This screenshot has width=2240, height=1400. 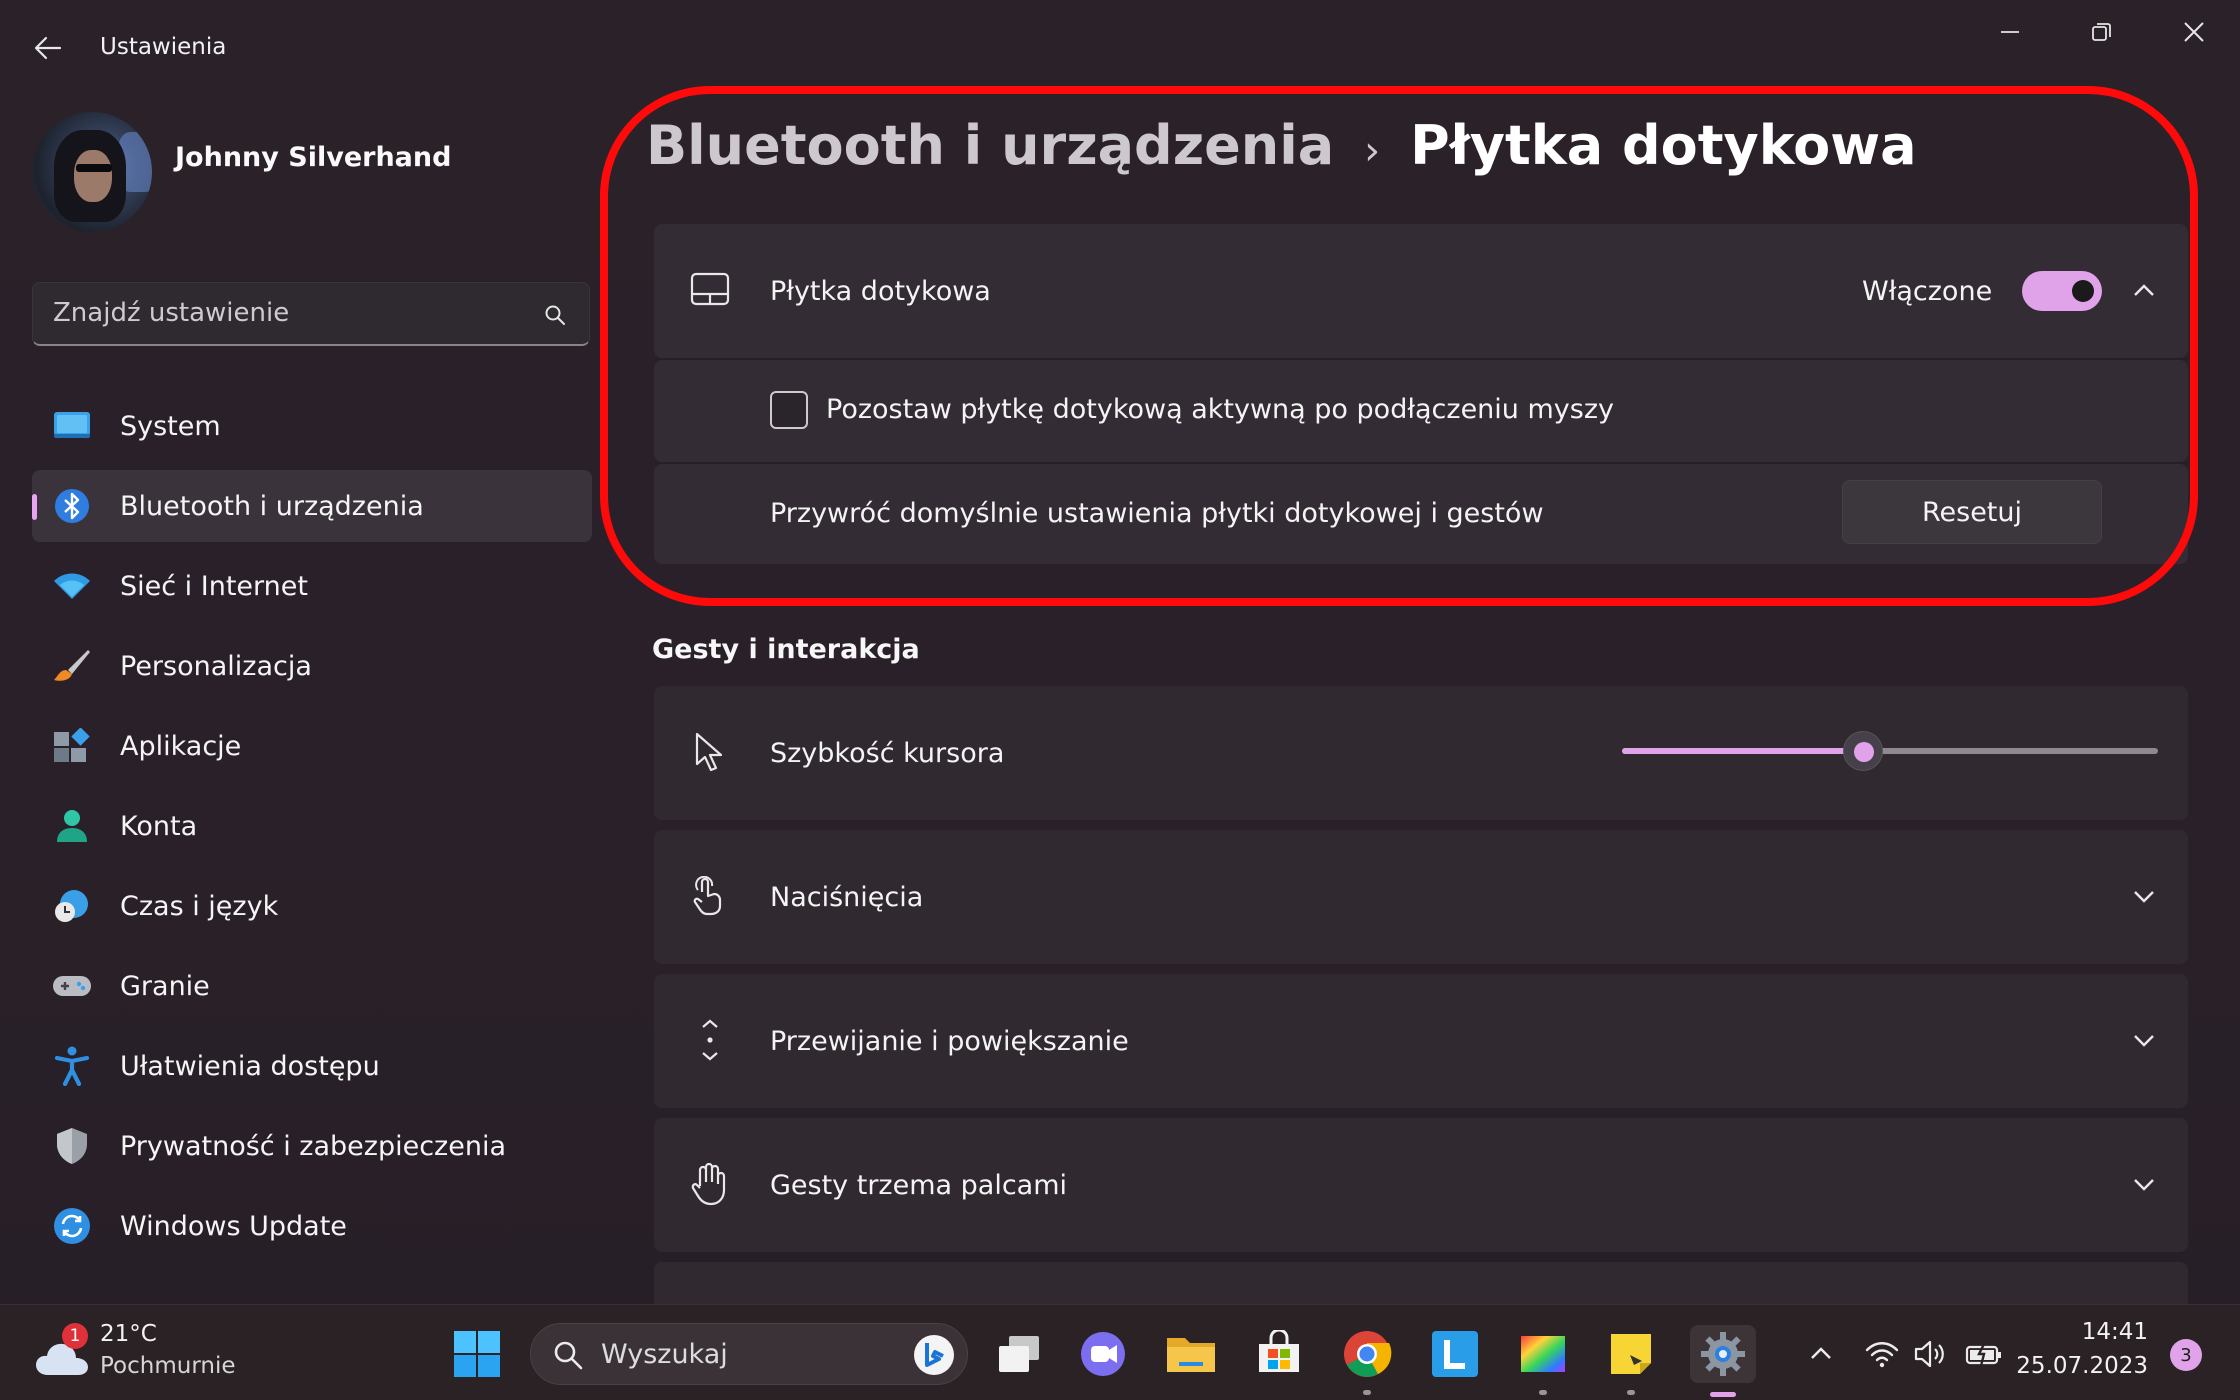 I want to click on close-button, so click(x=2194, y=32).